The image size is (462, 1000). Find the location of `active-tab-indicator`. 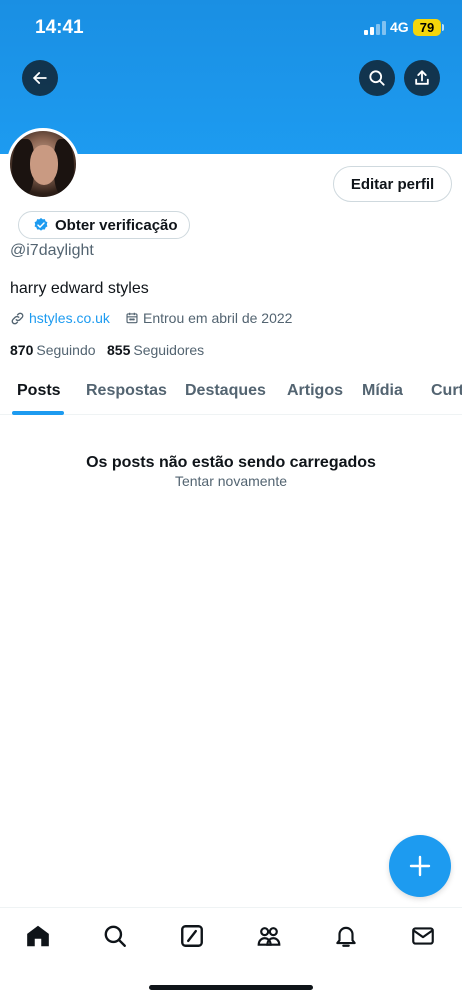

active-tab-indicator is located at coordinates (38, 413).